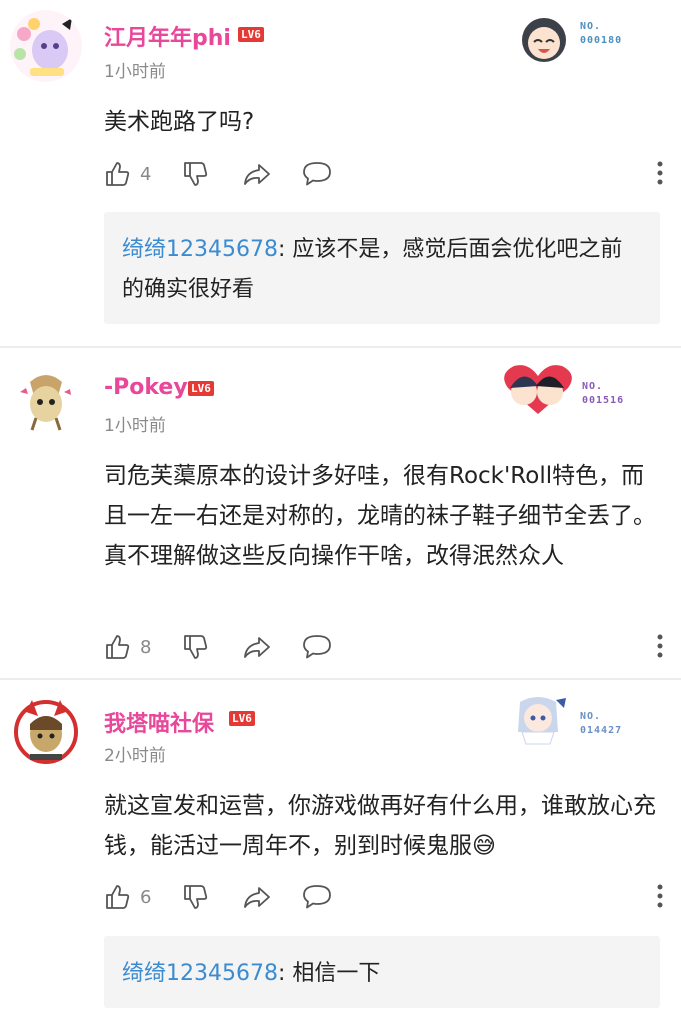 The width and height of the screenshot is (681, 1024). I want to click on comment-actions: 6, so click(384, 897).